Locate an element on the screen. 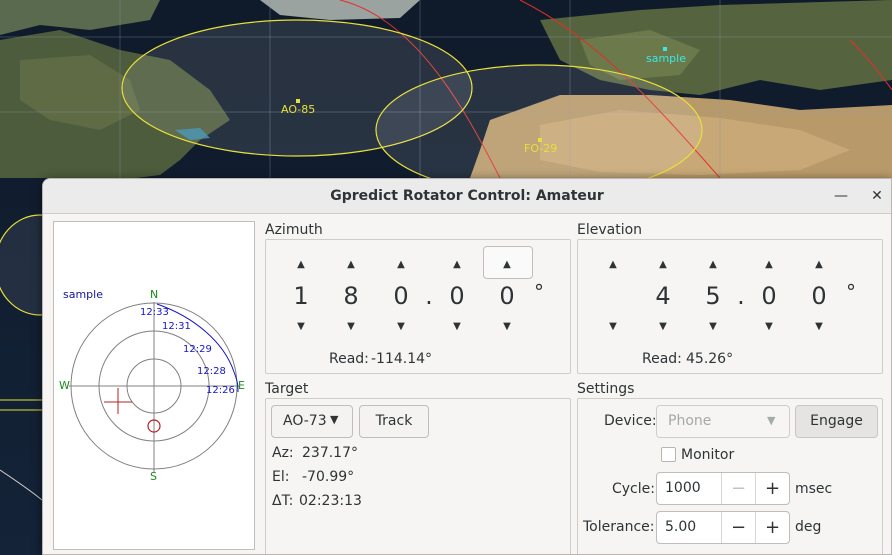  cycle-decrement-button: − is located at coordinates (738, 488).